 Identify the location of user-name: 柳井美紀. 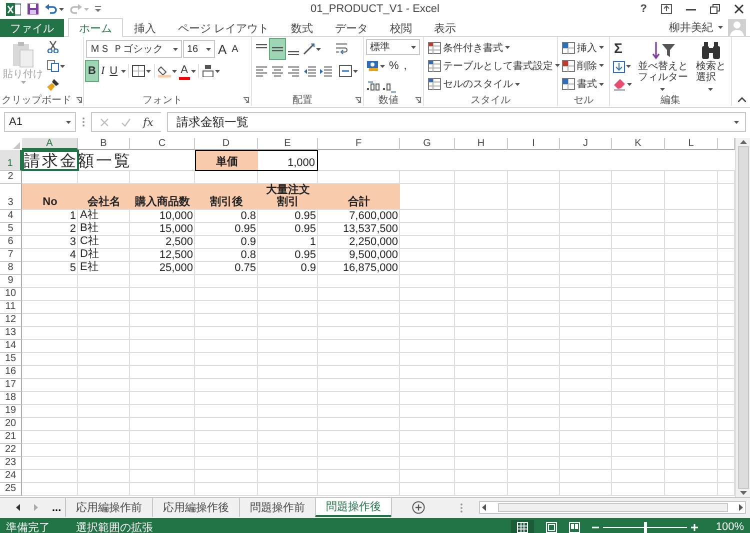
(691, 27).